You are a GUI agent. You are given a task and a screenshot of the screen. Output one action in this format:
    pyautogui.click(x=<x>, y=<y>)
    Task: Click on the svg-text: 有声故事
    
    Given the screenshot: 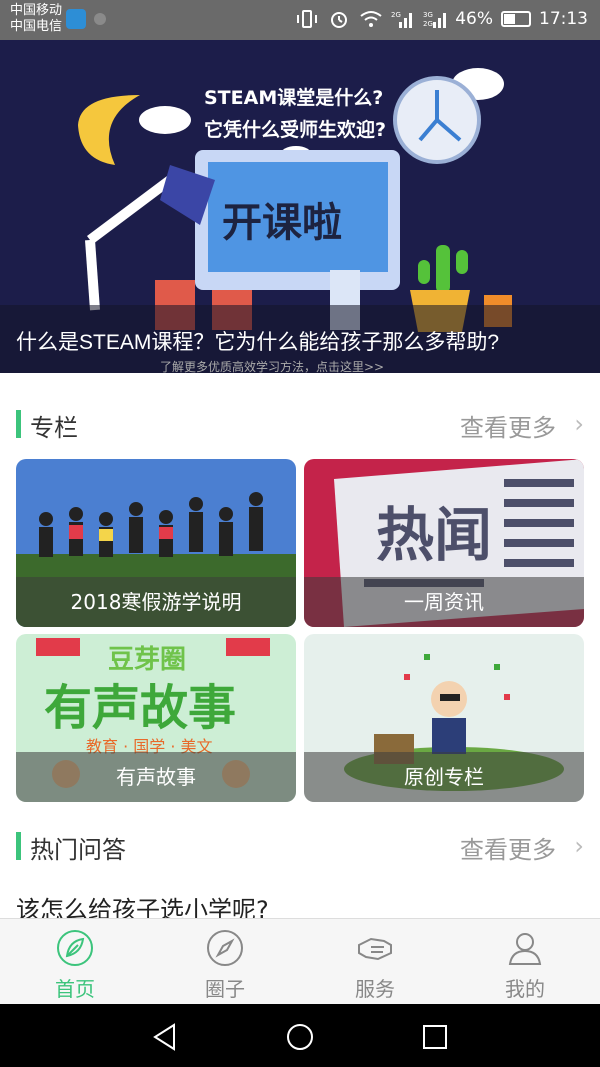 What is the action you would take?
    pyautogui.click(x=140, y=708)
    